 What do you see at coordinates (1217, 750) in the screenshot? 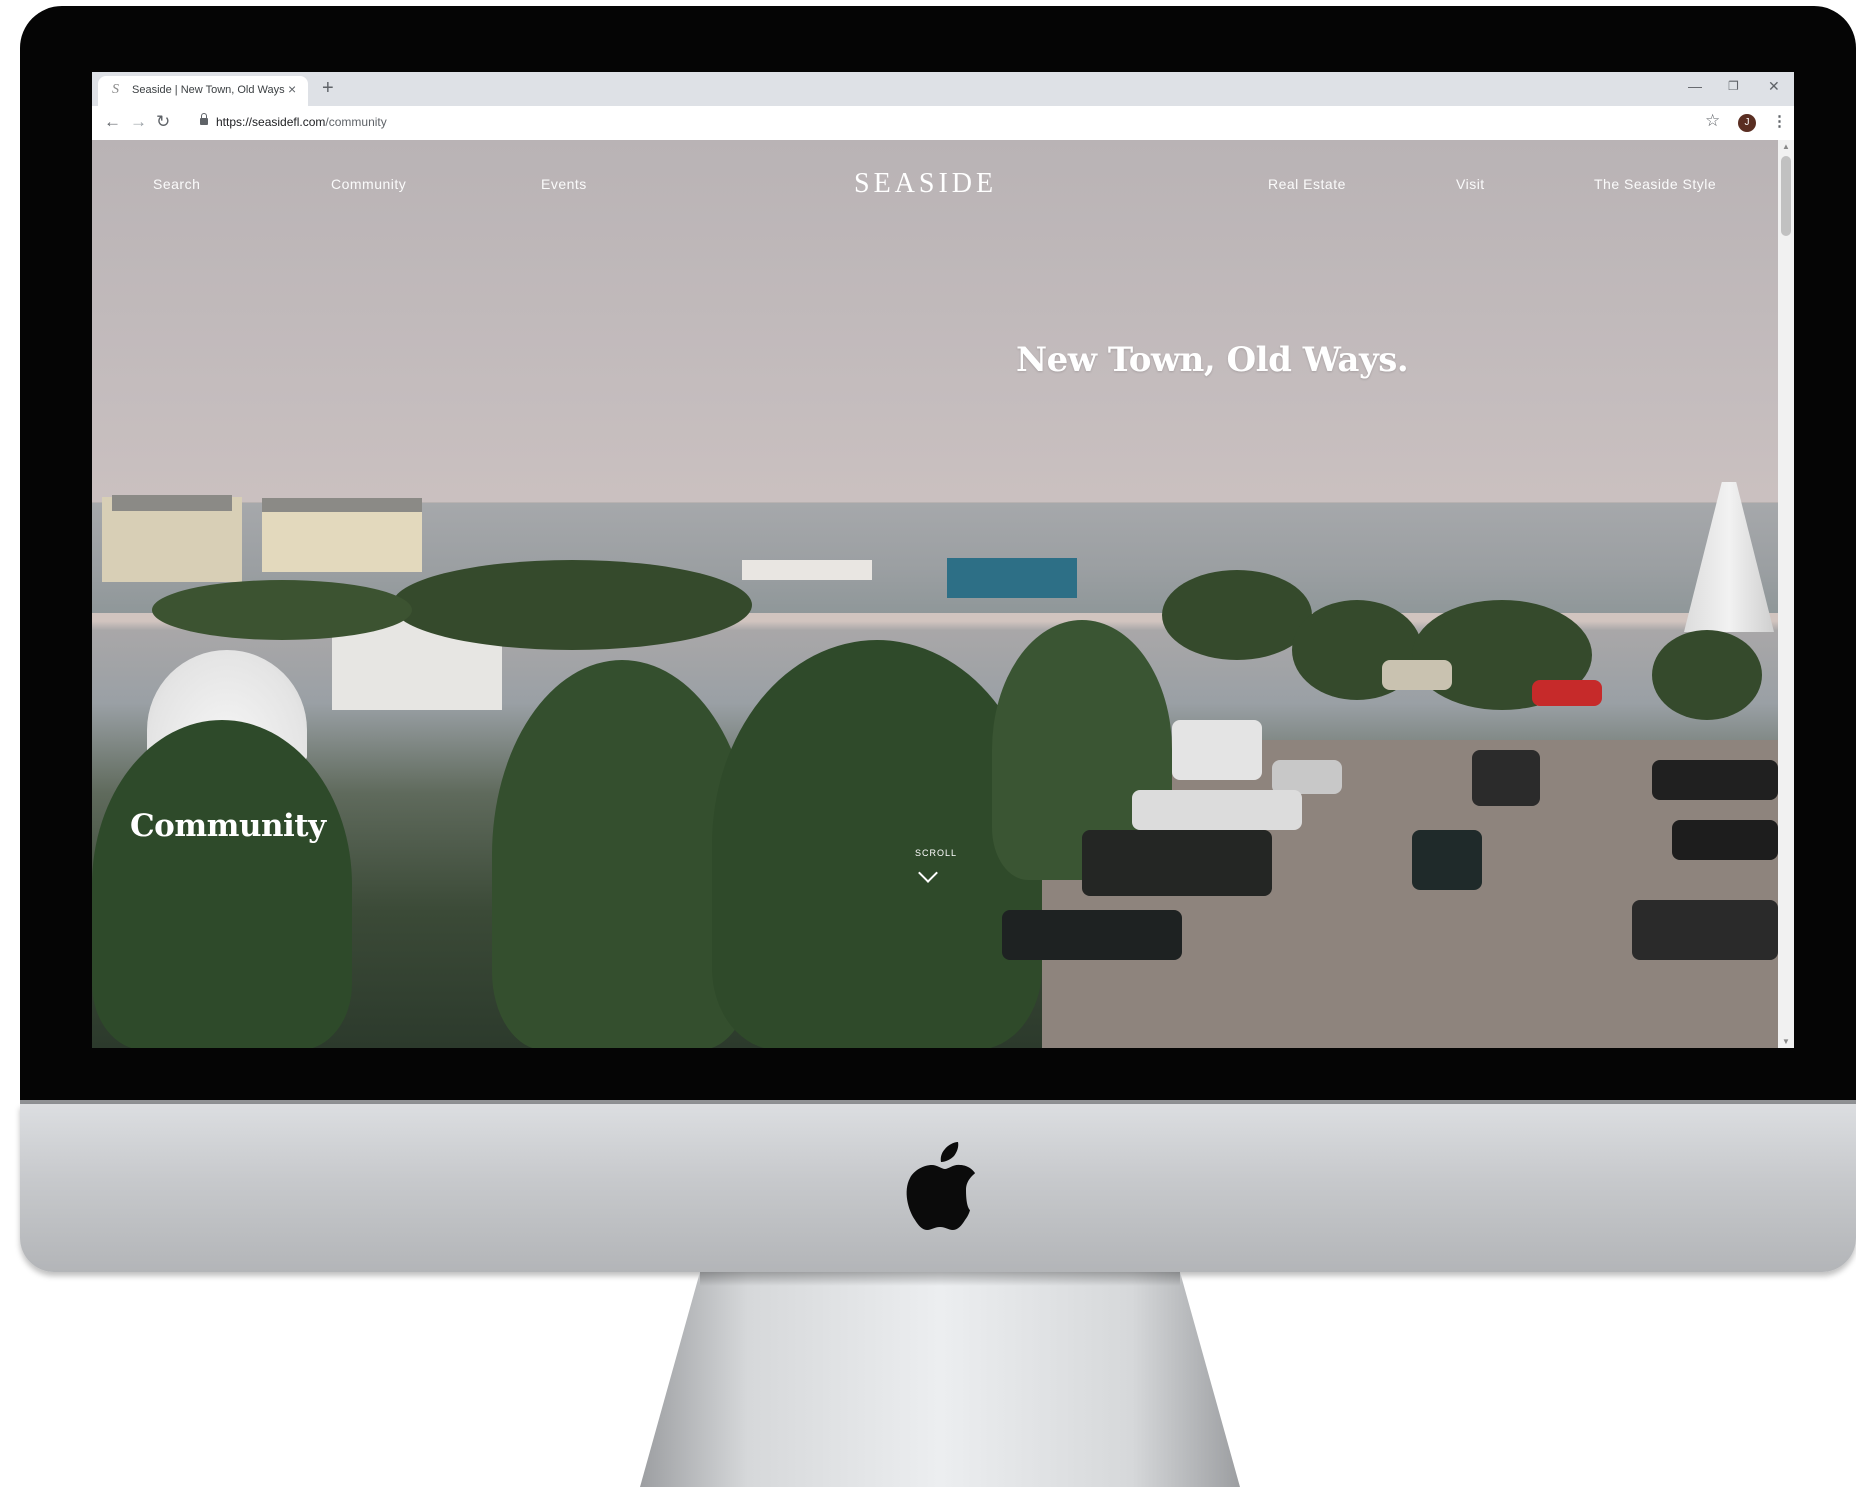
I see `airstream-trailer` at bounding box center [1217, 750].